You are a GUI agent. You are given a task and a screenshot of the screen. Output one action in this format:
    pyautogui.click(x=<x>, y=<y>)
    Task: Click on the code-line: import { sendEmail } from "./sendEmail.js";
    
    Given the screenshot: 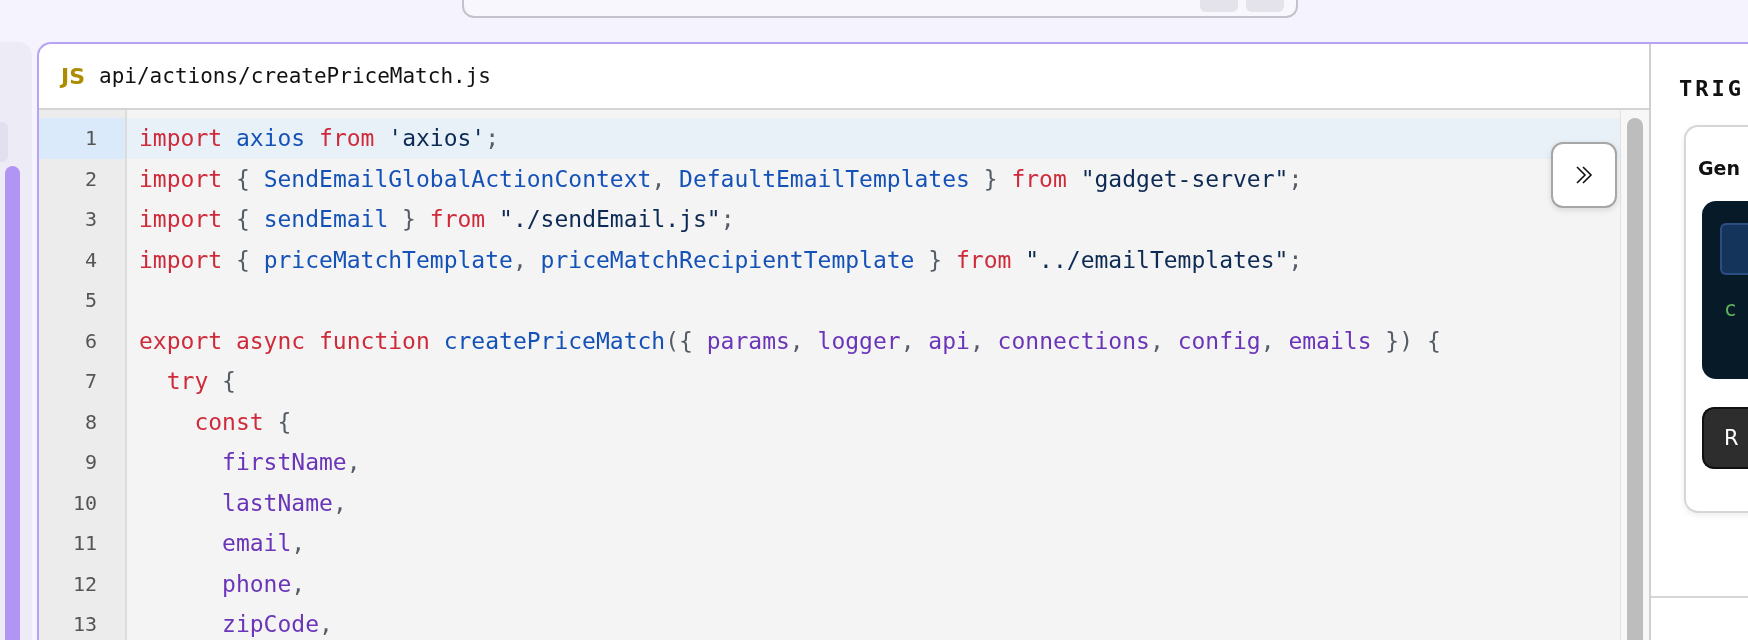 What is the action you would take?
    pyautogui.click(x=437, y=219)
    